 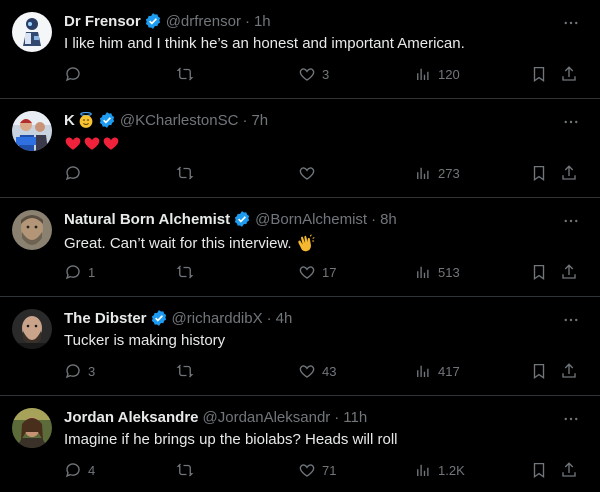 What do you see at coordinates (329, 371) in the screenshot?
I see `like-count: 43` at bounding box center [329, 371].